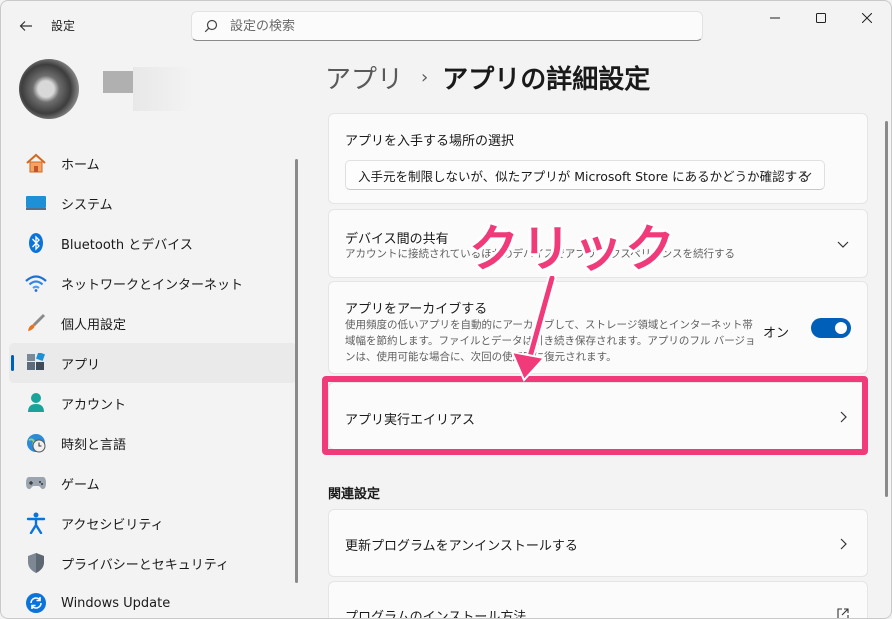 The height and width of the screenshot is (619, 892). What do you see at coordinates (598, 543) in the screenshot?
I see `uninstall-updates-card: 更新プログラムをアンインストールする` at bounding box center [598, 543].